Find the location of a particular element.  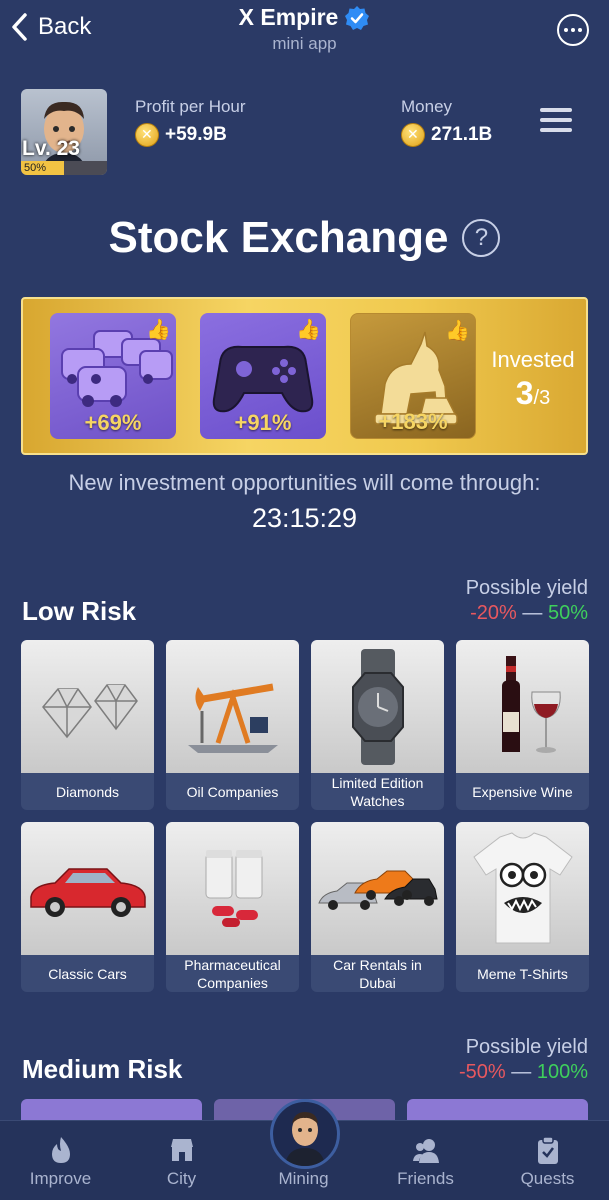

asset-card-watches: Limited Edition Watches is located at coordinates (377, 725).